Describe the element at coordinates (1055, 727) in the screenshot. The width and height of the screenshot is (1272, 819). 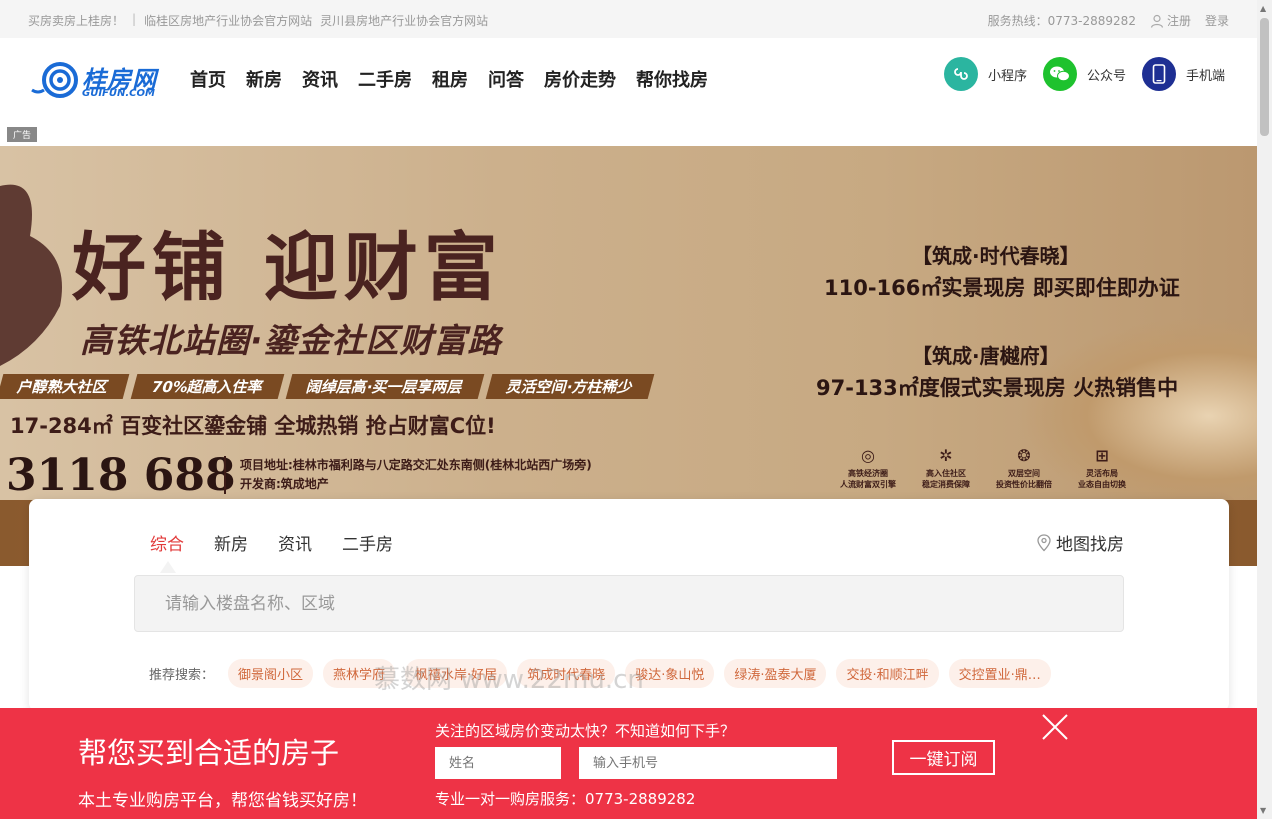
I see `close-icon` at that location.